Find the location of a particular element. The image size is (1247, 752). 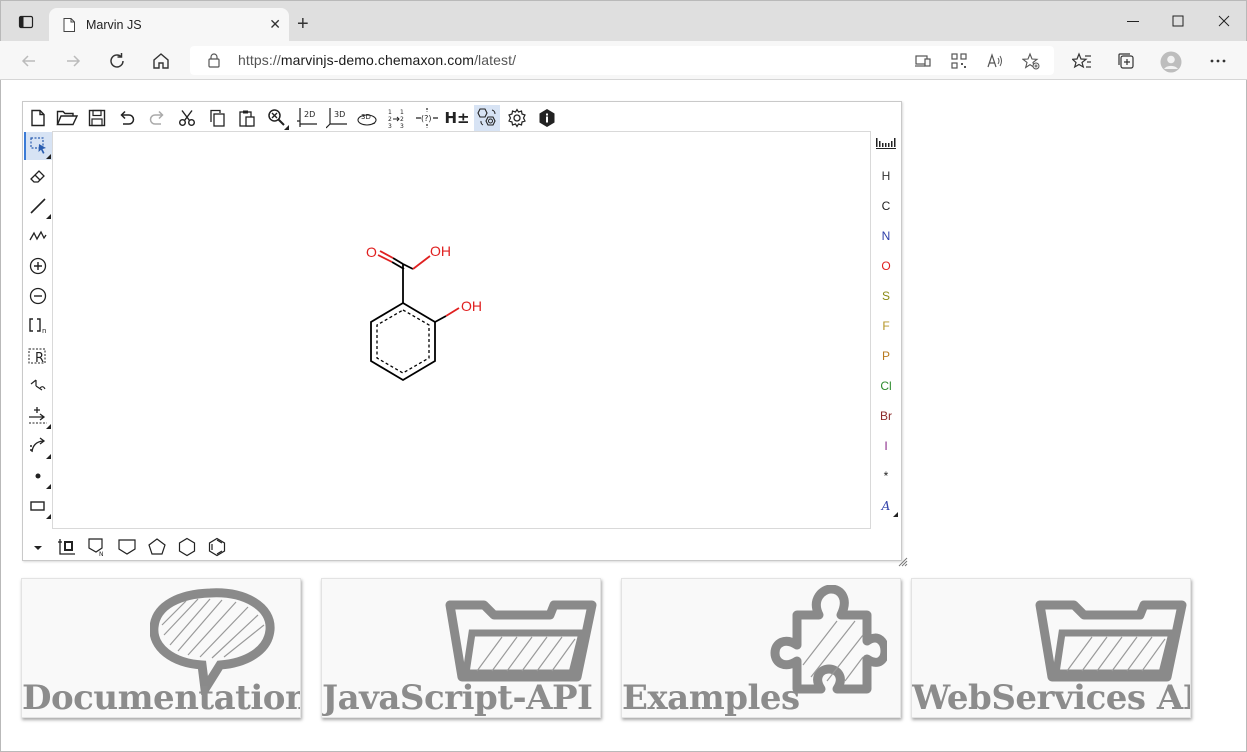

template-expand-icon is located at coordinates (38, 547).